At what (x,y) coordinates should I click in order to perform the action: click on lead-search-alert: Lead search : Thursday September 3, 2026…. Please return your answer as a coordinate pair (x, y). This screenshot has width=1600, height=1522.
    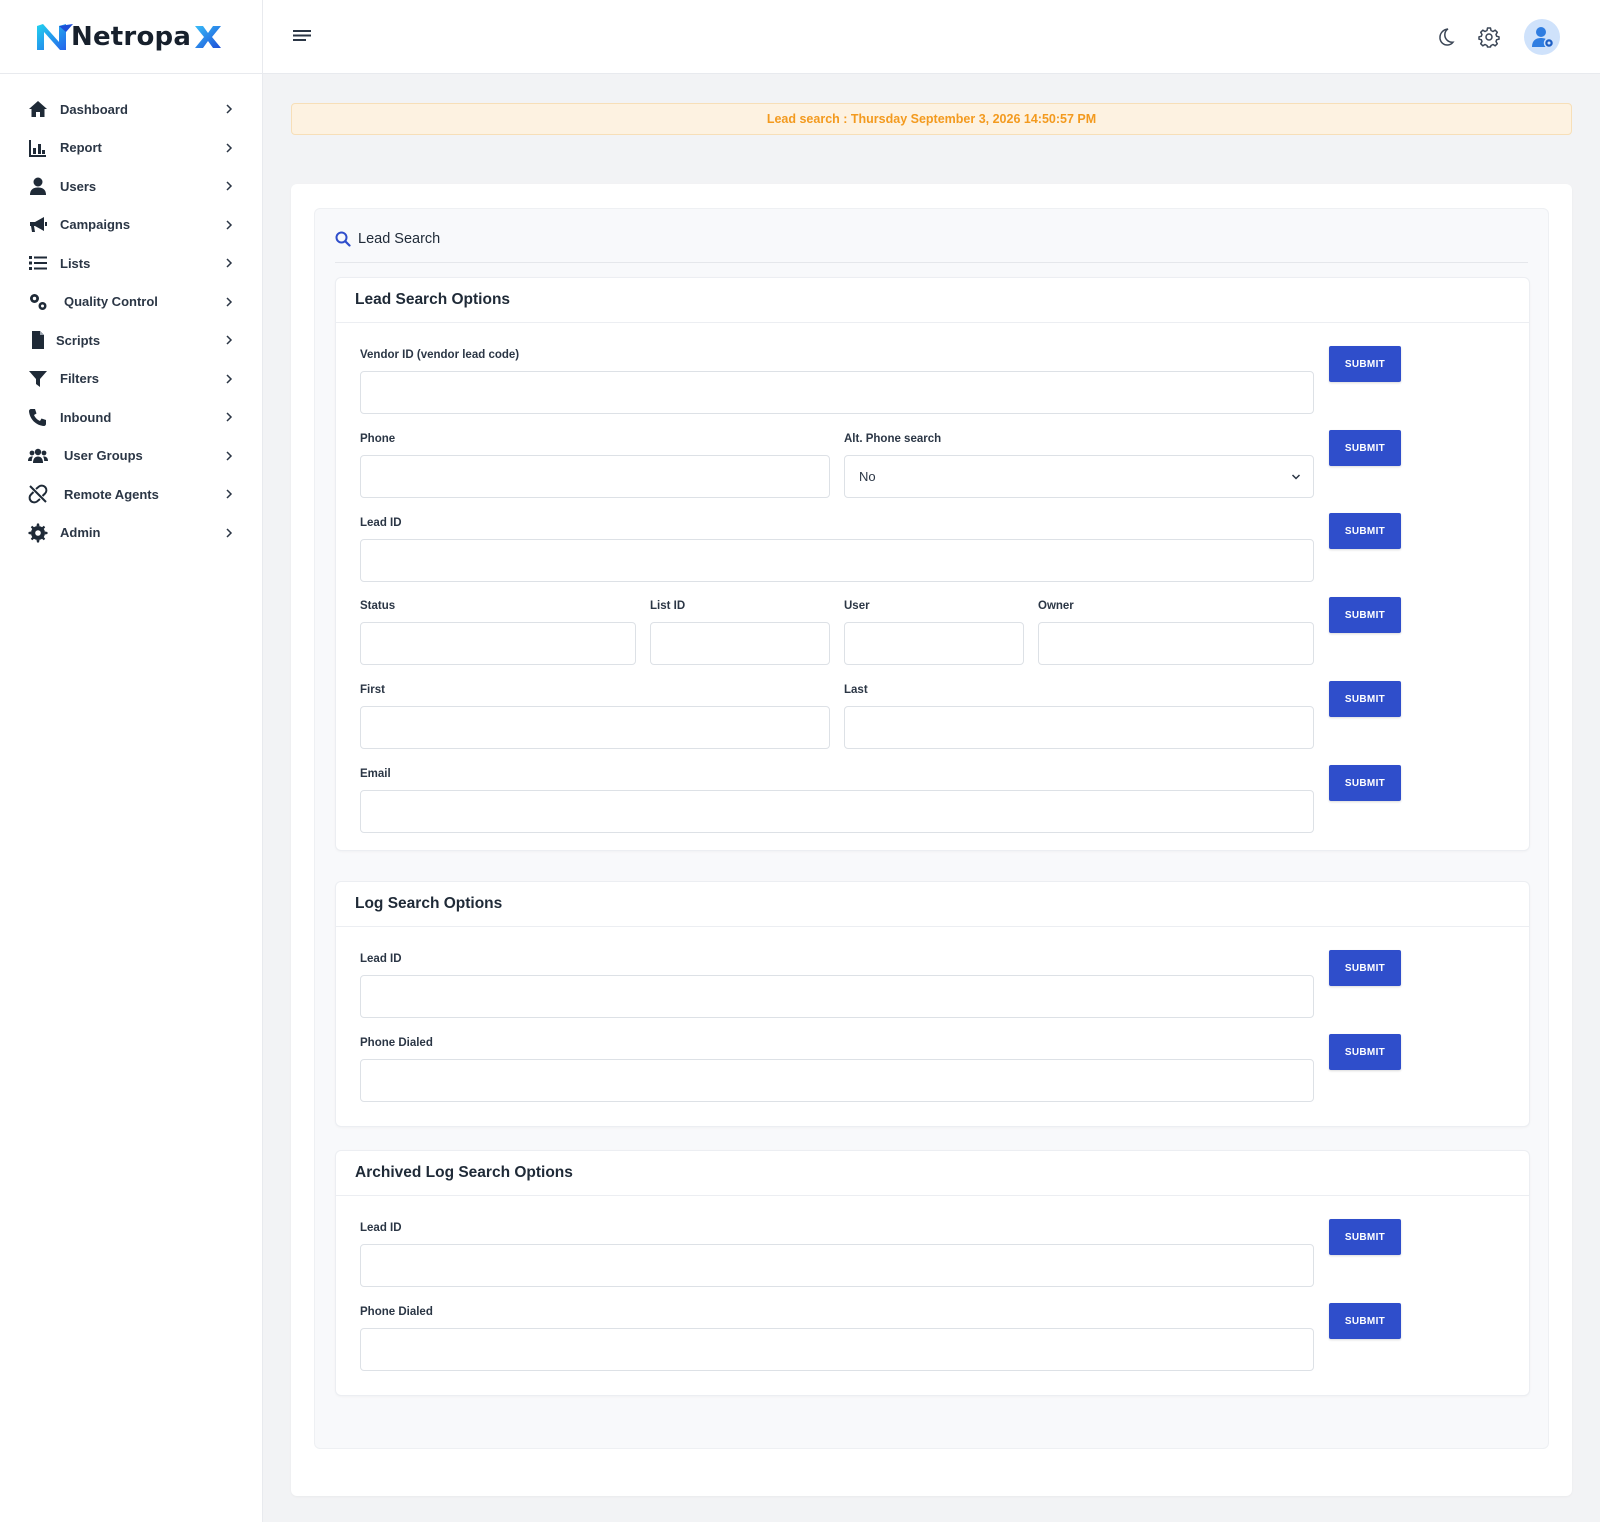
    Looking at the image, I should click on (931, 119).